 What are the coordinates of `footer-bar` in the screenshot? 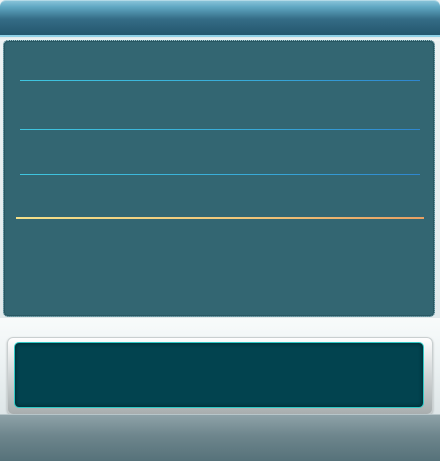 It's located at (220, 437).